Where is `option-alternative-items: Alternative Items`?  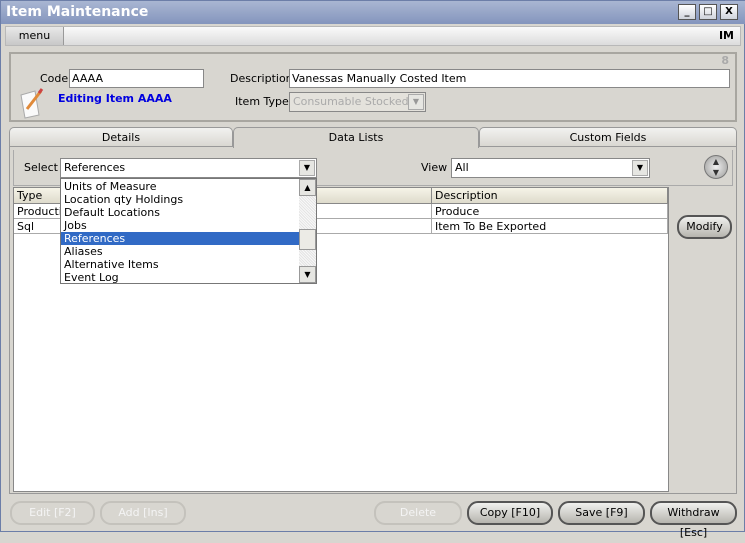 option-alternative-items: Alternative Items is located at coordinates (180, 264).